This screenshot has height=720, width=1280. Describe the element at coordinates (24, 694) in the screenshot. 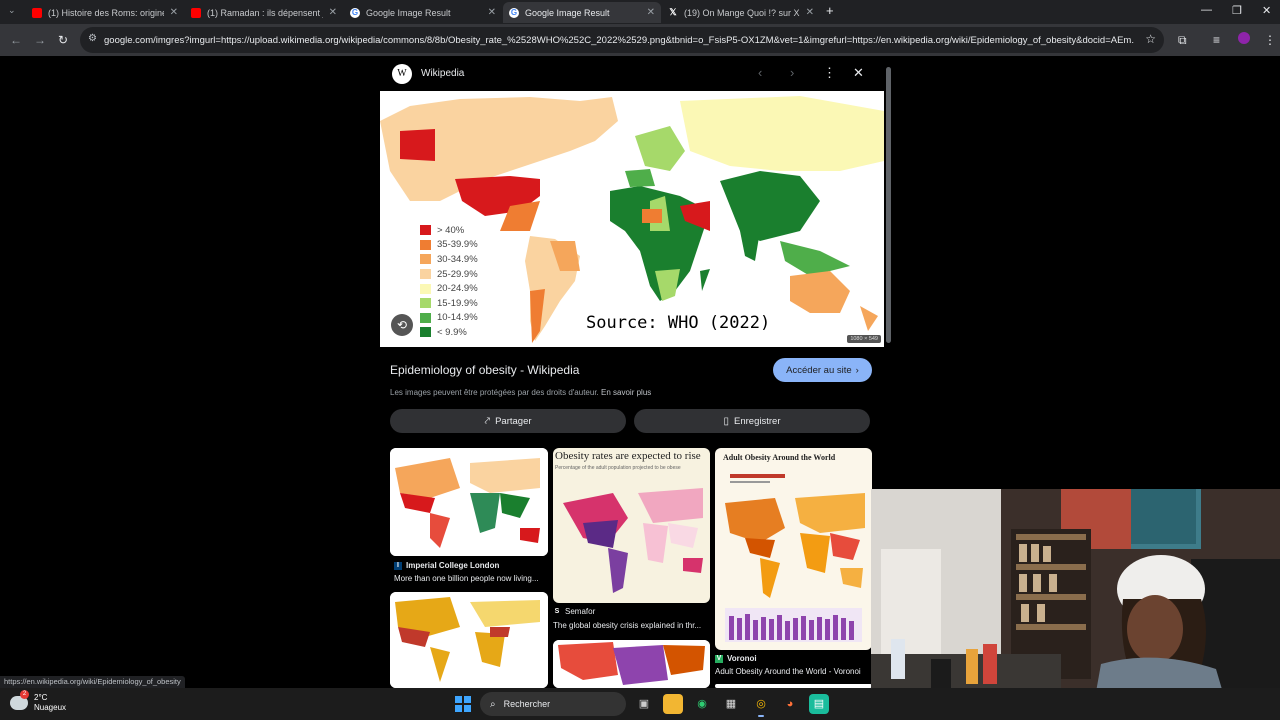

I see `weather-badge: 2` at that location.